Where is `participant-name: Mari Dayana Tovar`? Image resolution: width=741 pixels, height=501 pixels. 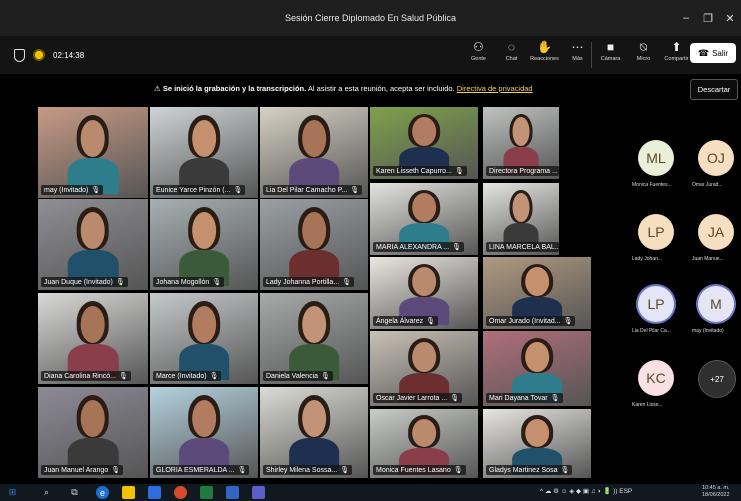
participant-name: Mari Dayana Tovar is located at coordinates (518, 398).